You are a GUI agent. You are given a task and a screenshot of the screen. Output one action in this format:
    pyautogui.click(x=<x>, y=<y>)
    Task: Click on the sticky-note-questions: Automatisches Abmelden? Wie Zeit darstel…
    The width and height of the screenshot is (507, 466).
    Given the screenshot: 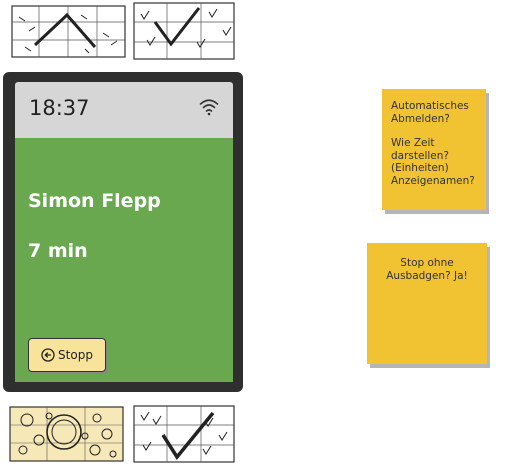 What is the action you would take?
    pyautogui.click(x=434, y=149)
    